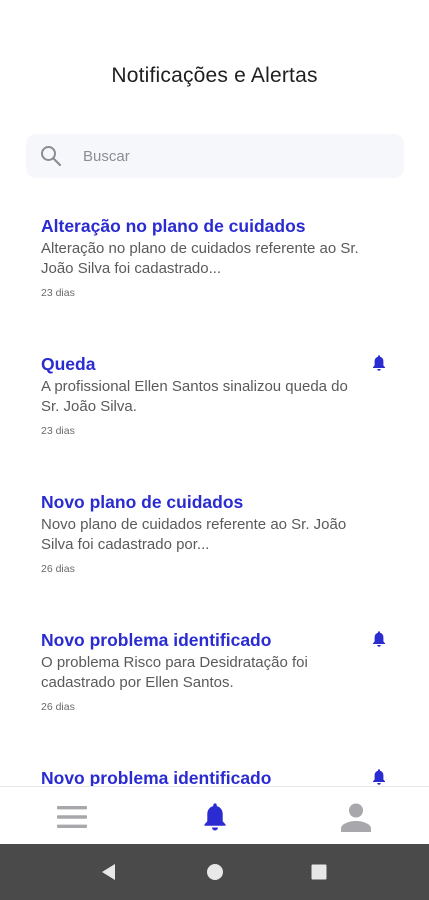  I want to click on search-input, so click(233, 156).